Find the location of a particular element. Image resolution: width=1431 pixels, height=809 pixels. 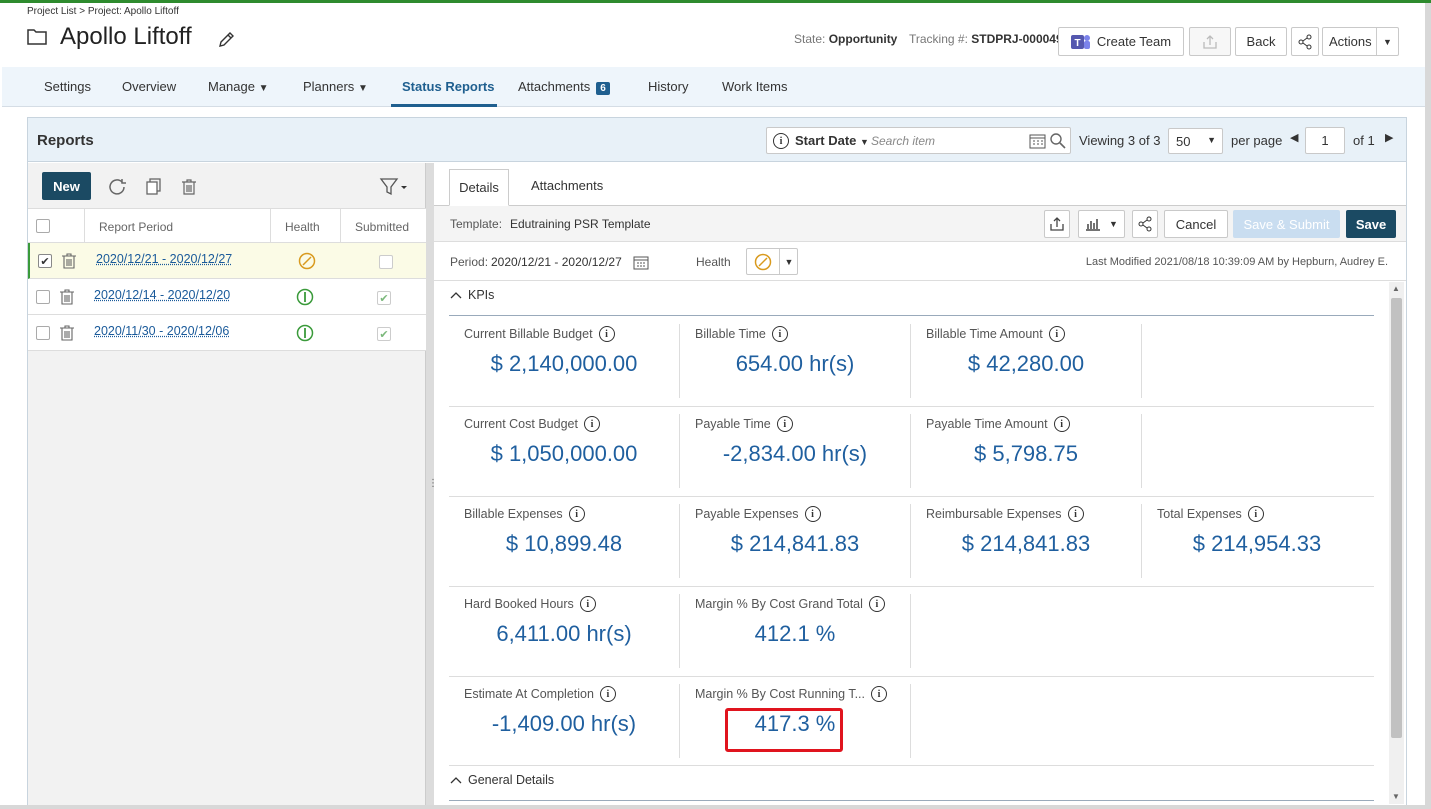

kpi-card: Payable Time Amount i $ 5,798.75 is located at coordinates (1026, 451).